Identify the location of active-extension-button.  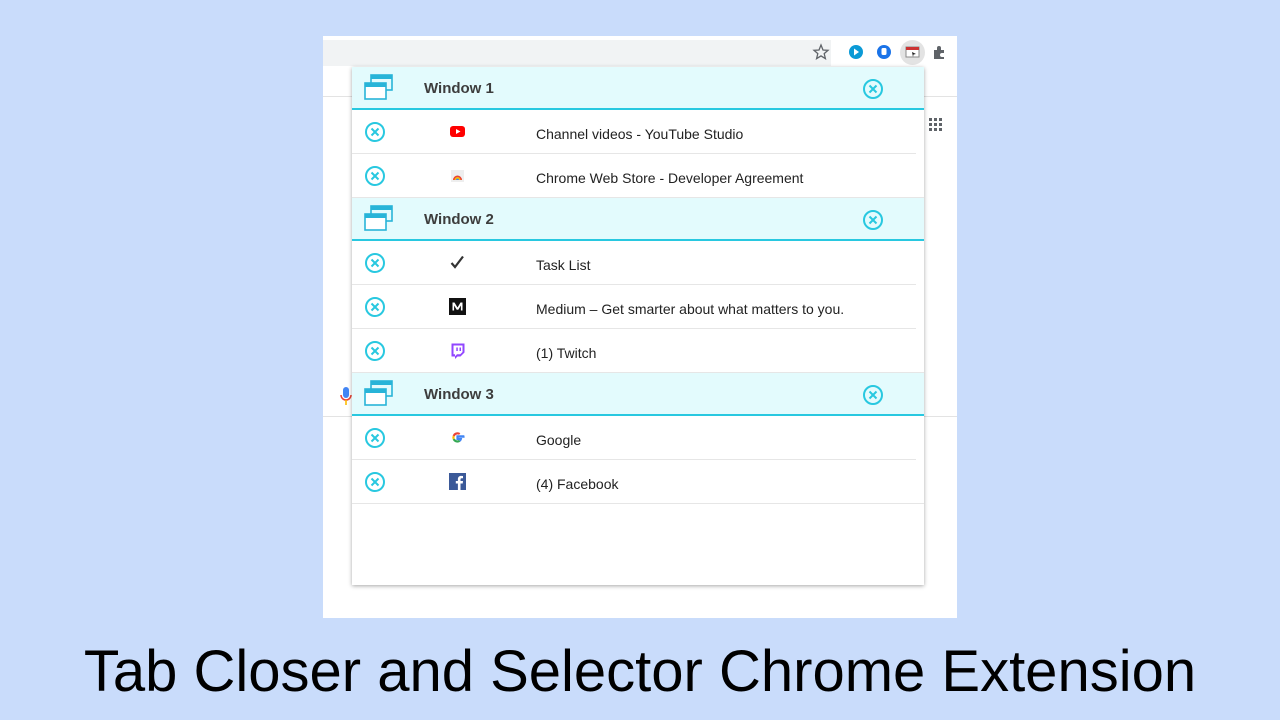
(912, 52).